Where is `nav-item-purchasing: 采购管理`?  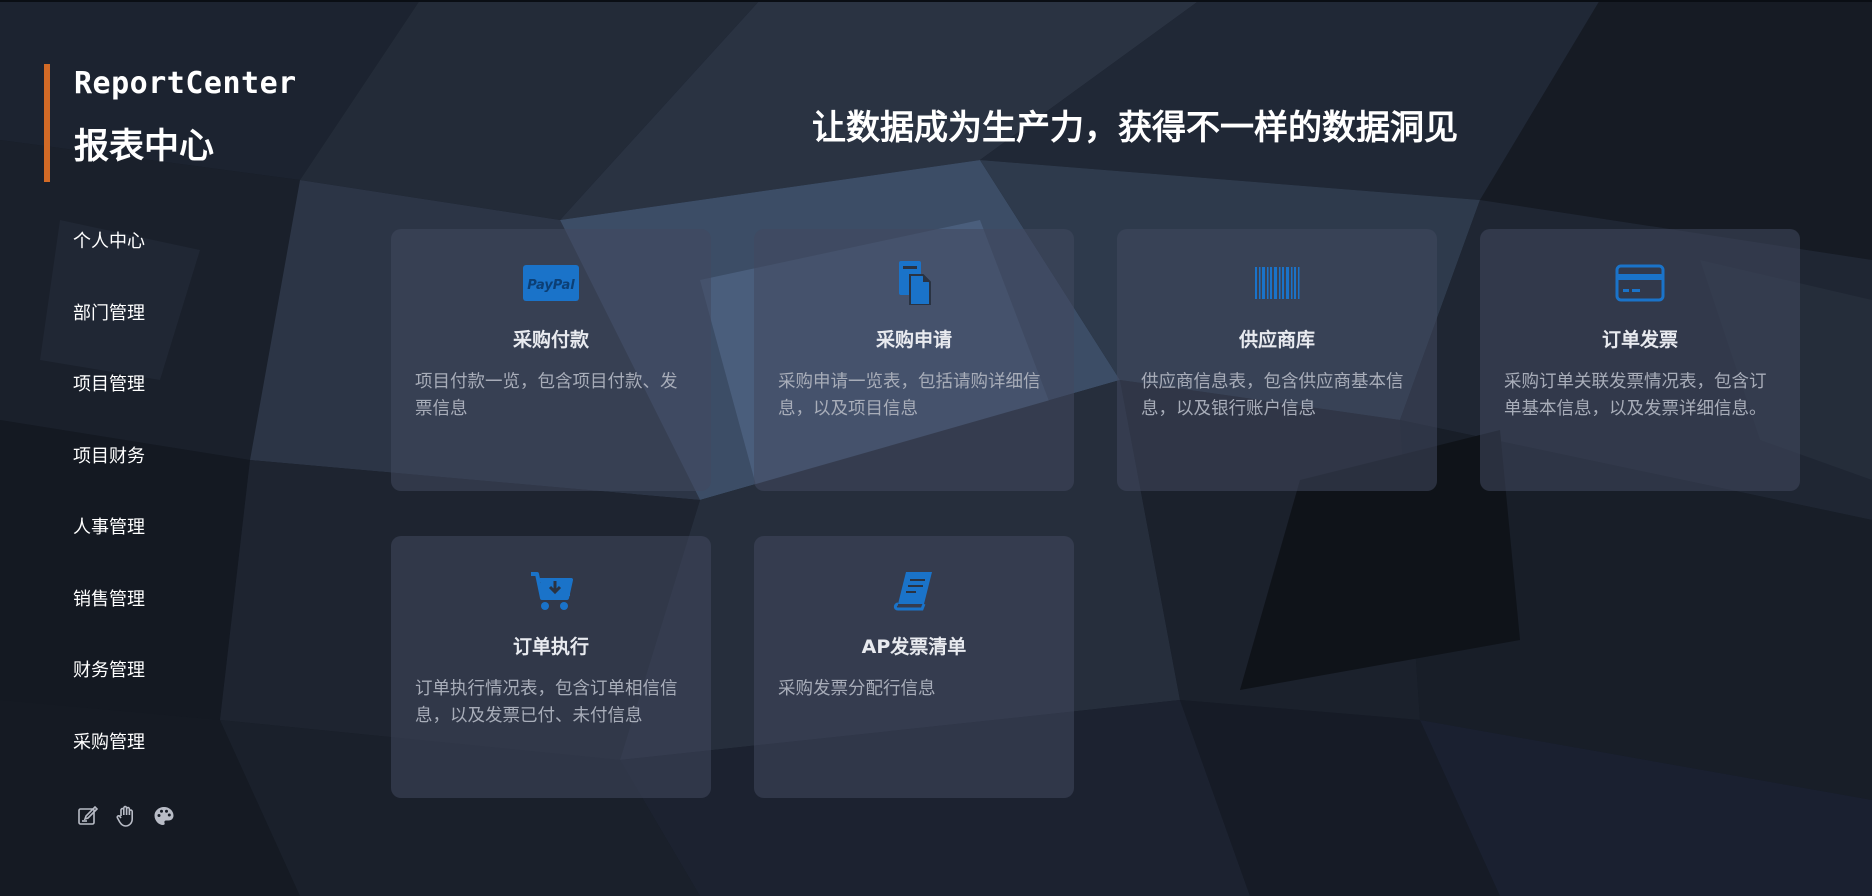 nav-item-purchasing: 采购管理 is located at coordinates (109, 757).